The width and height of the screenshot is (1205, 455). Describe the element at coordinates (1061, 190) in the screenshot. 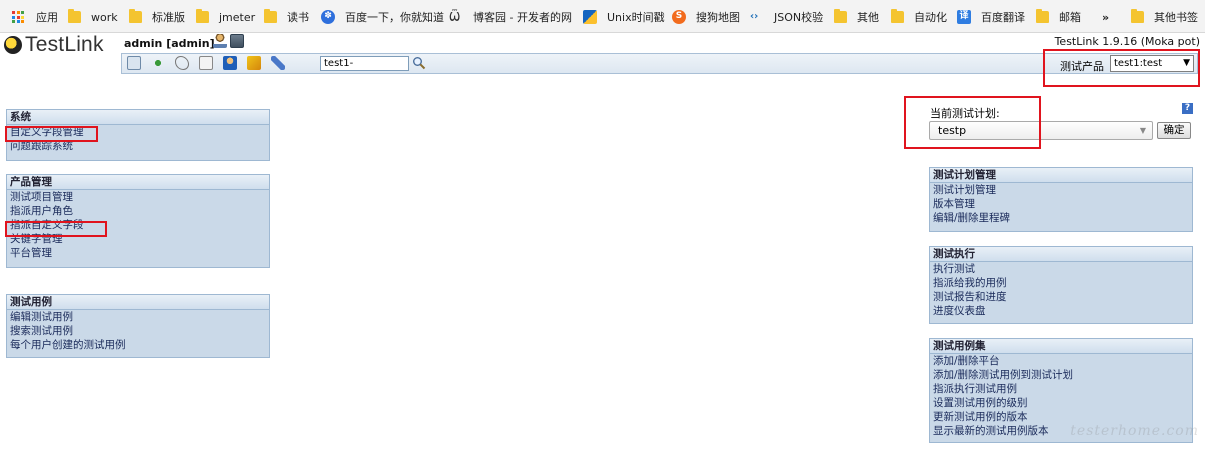

I see `menu-link-test-plan-management: 测试计划管理` at that location.